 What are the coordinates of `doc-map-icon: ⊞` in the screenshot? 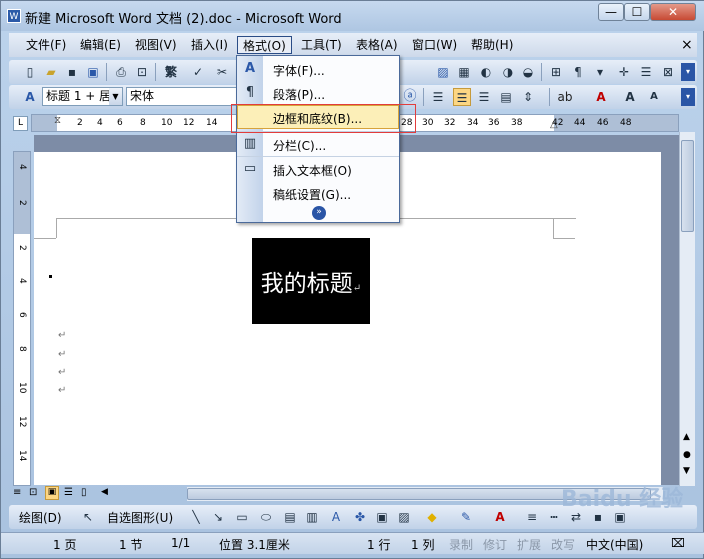 It's located at (556, 72).